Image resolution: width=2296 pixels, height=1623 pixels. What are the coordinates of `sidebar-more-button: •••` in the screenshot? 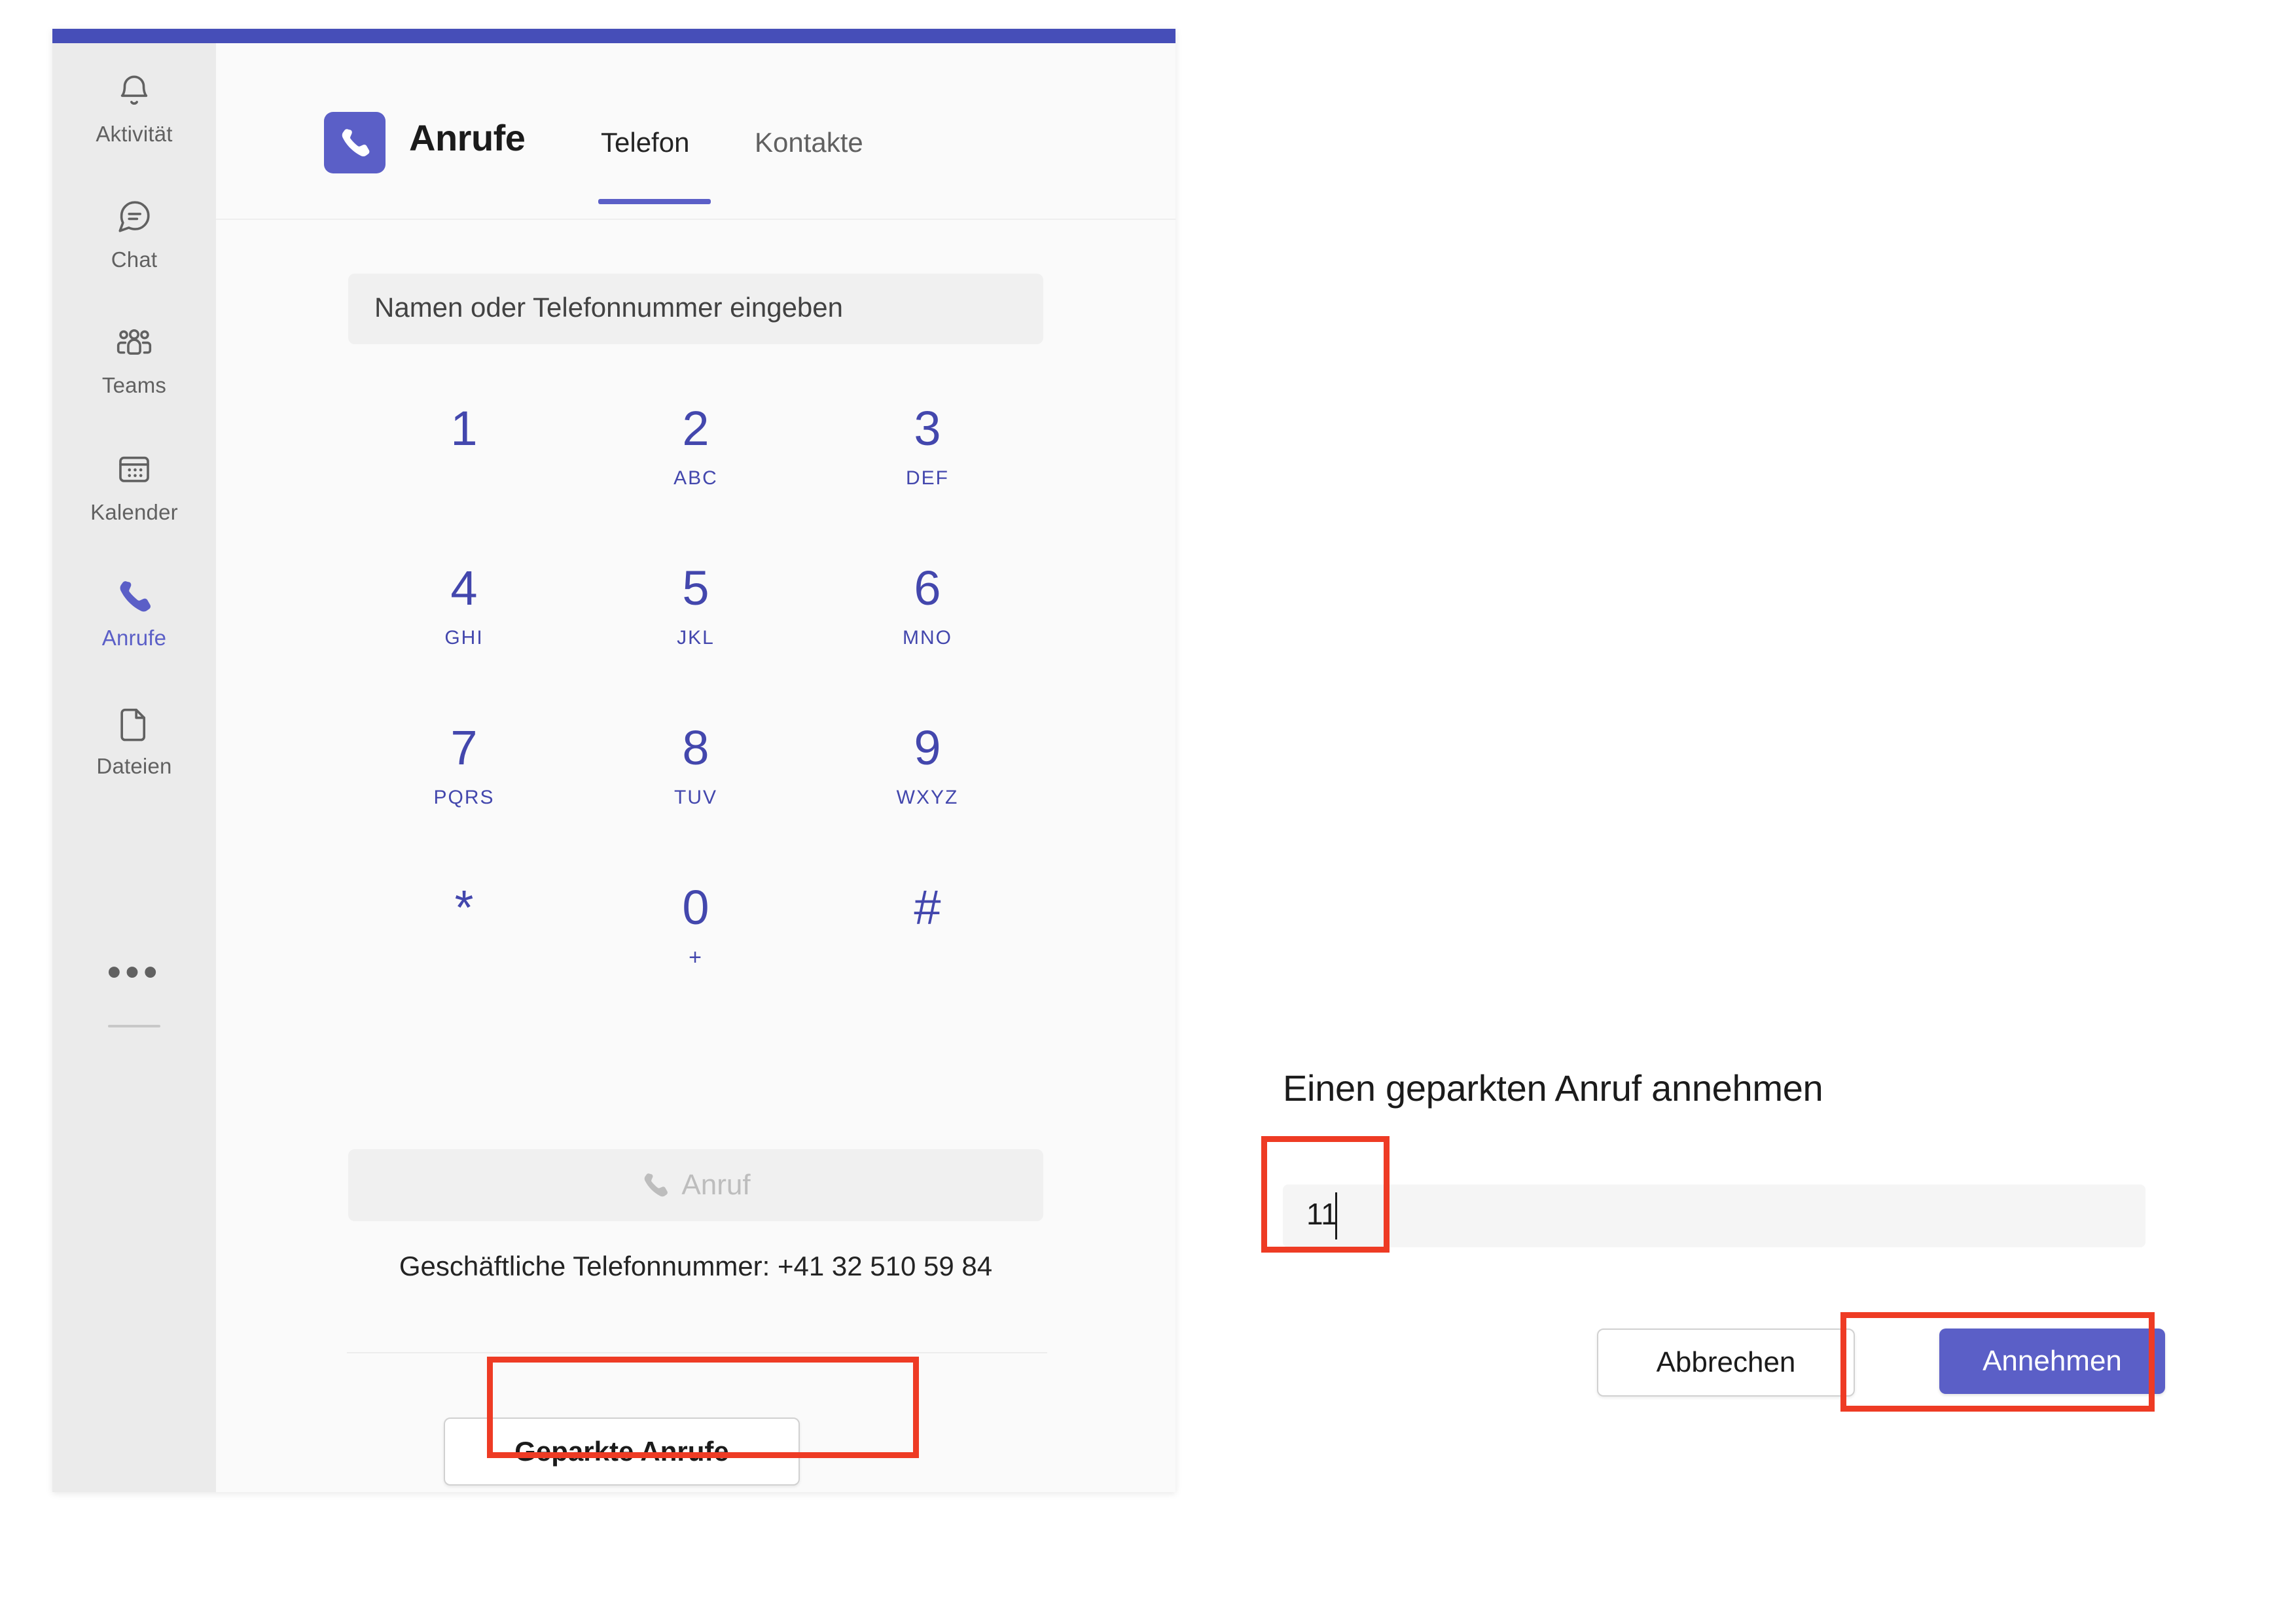 It's located at (134, 972).